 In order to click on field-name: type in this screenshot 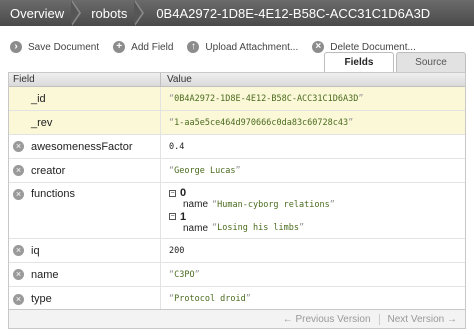, I will do `click(41, 299)`.